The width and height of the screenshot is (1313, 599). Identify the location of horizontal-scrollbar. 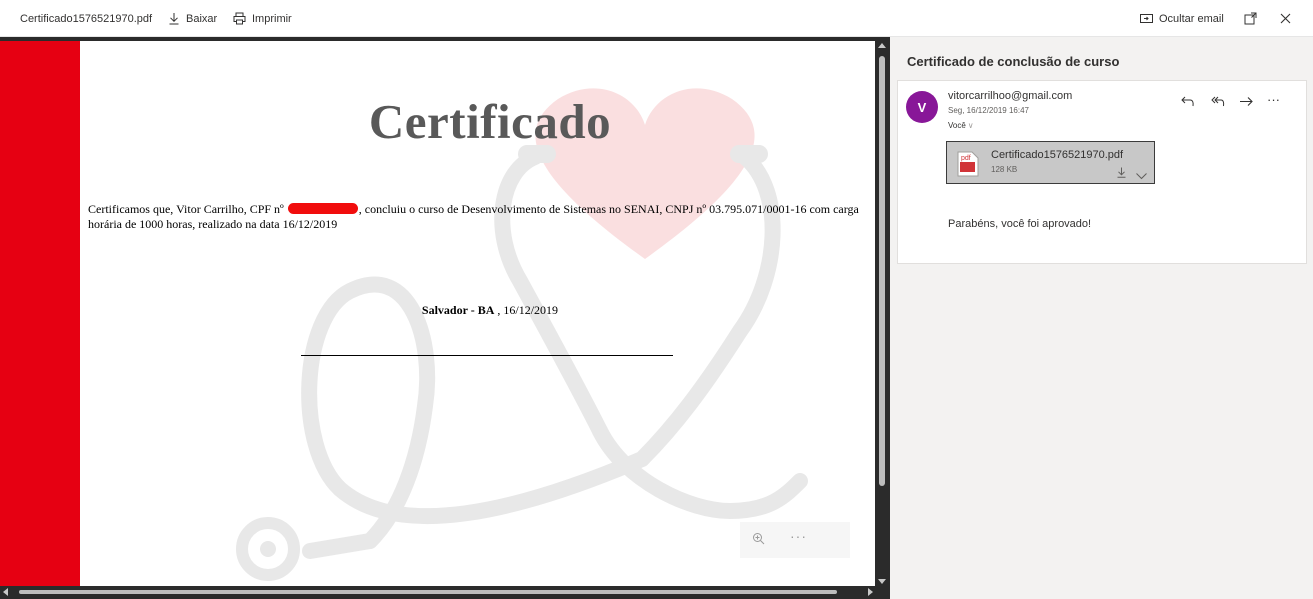
(438, 592).